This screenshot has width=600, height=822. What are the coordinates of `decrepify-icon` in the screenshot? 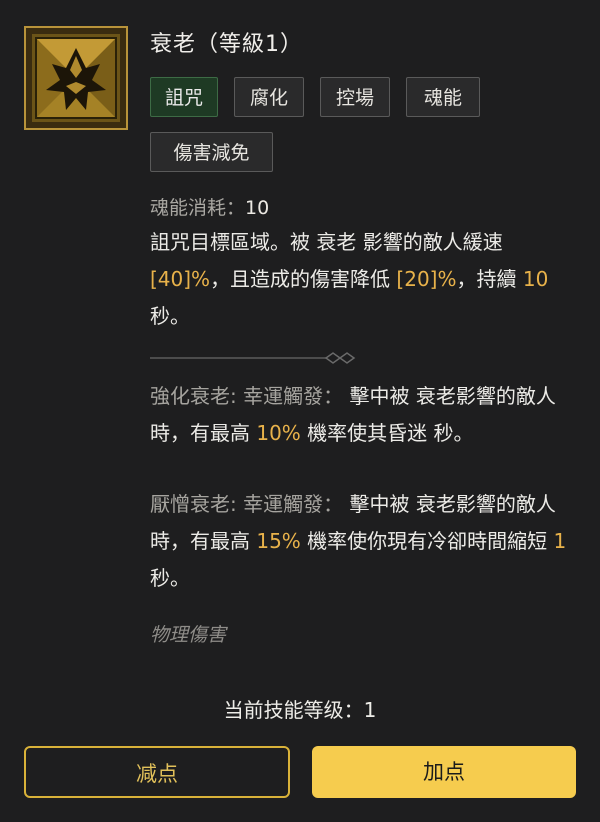 It's located at (76, 78).